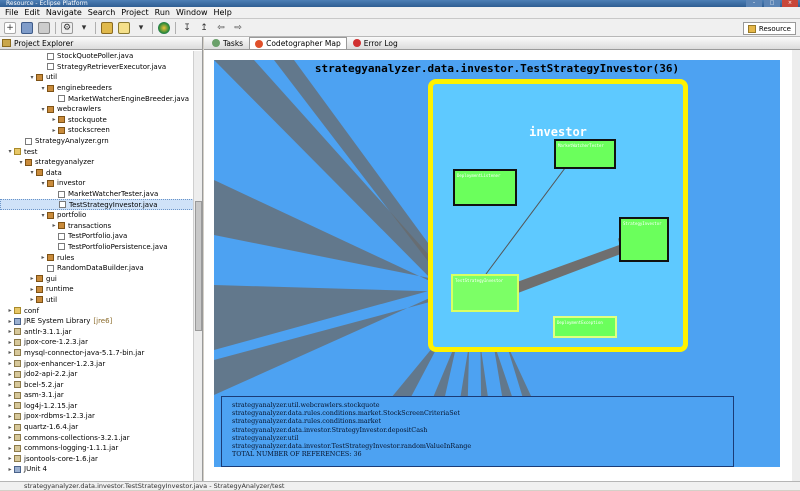 This screenshot has height=491, width=800. Describe the element at coordinates (97, 469) in the screenshot. I see `tree-item: ▸ JUnit 4` at that location.